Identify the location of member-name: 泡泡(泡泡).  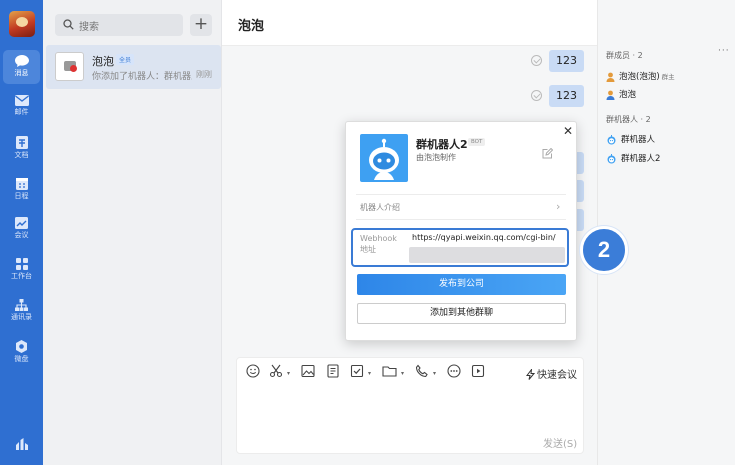
(639, 77).